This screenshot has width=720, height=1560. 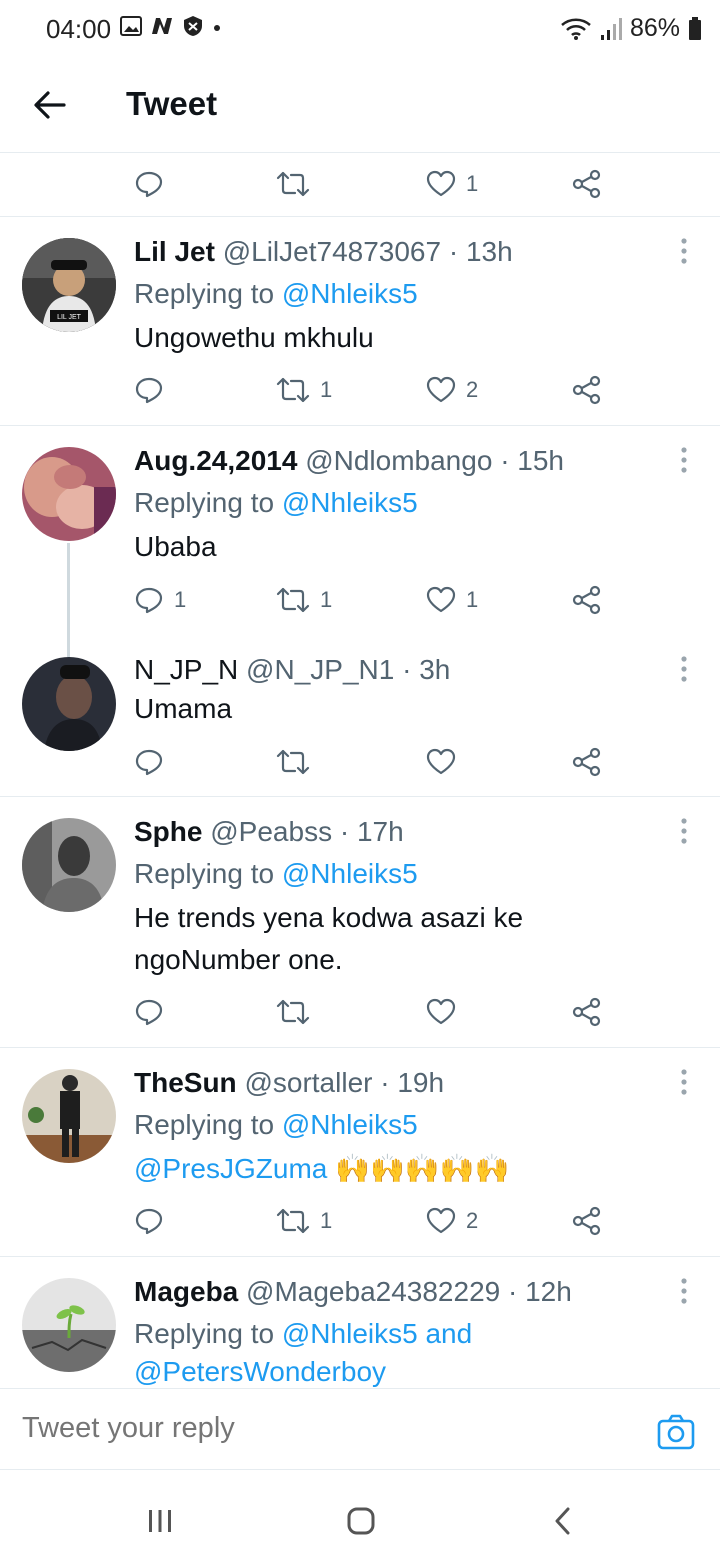 I want to click on tweet-header: Aug.24,2014 @Ndlombango · 15h, so click(x=349, y=461).